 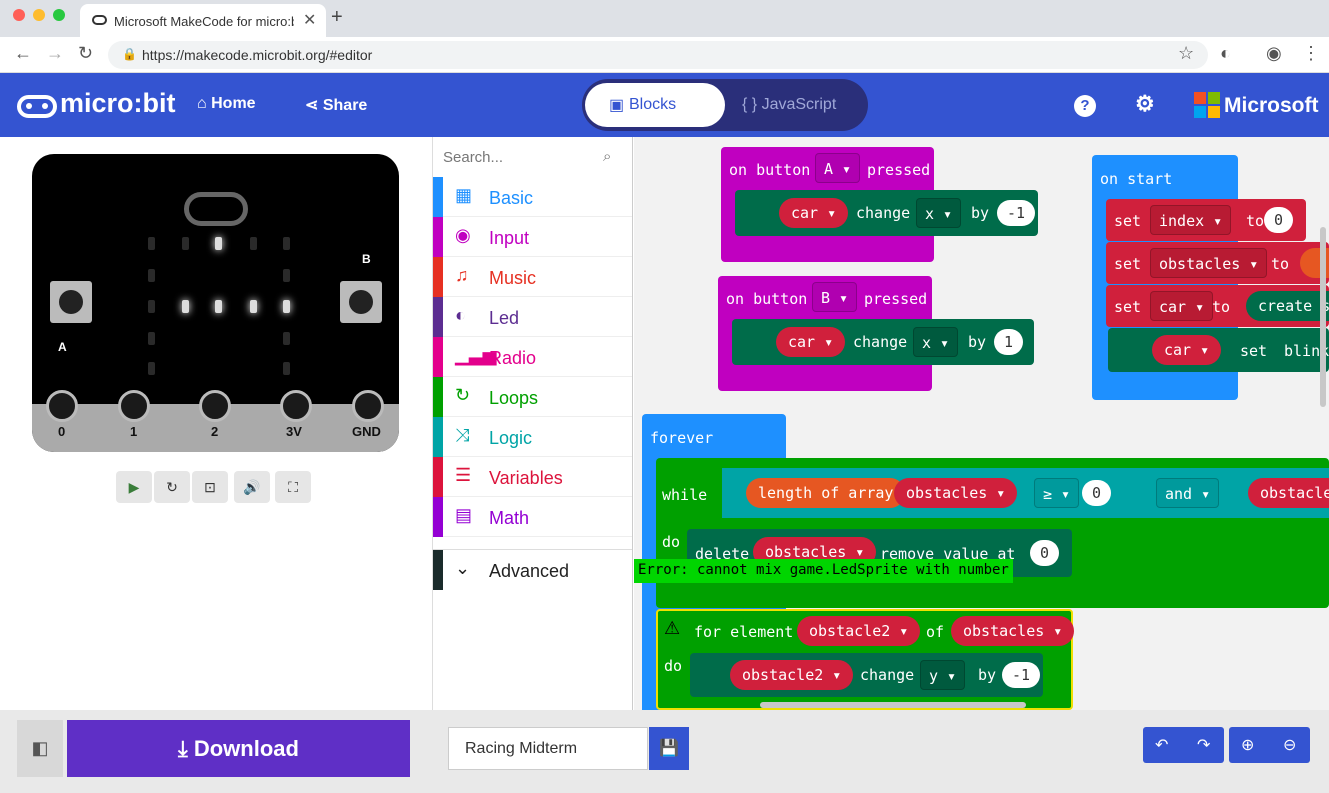 What do you see at coordinates (1188, 493) in the screenshot?
I see `logic-dropdown: and ▾` at bounding box center [1188, 493].